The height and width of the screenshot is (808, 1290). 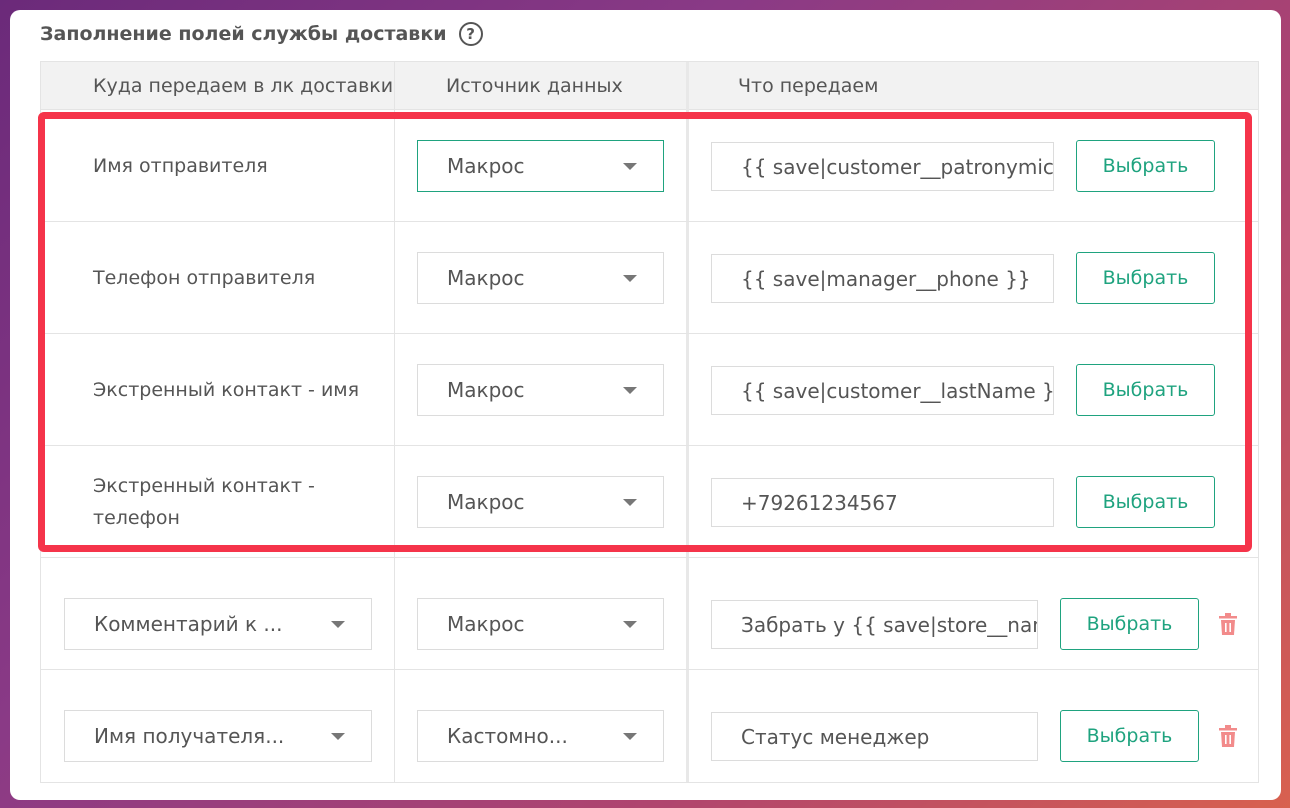 What do you see at coordinates (136, 518) in the screenshot?
I see `row-label-line: телефон` at bounding box center [136, 518].